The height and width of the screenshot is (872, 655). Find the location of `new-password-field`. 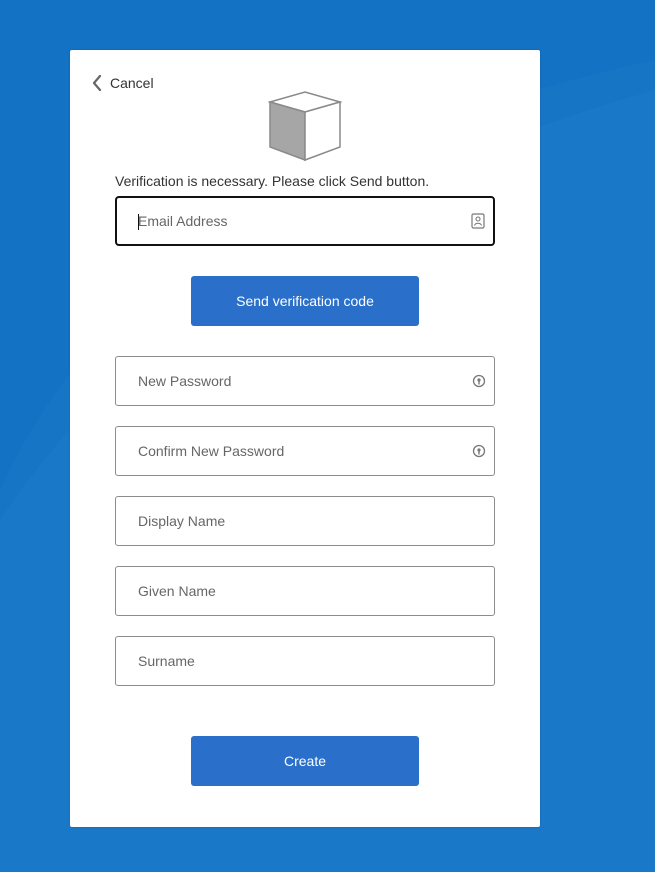

new-password-field is located at coordinates (305, 381).